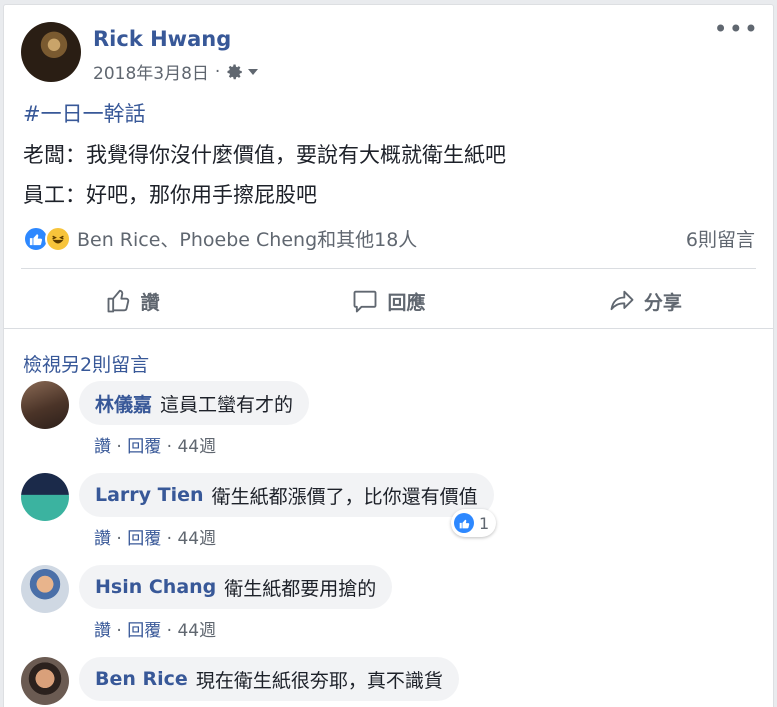 Image resolution: width=777 pixels, height=707 pixels. What do you see at coordinates (484, 523) in the screenshot?
I see `comment-like-count: 1` at bounding box center [484, 523].